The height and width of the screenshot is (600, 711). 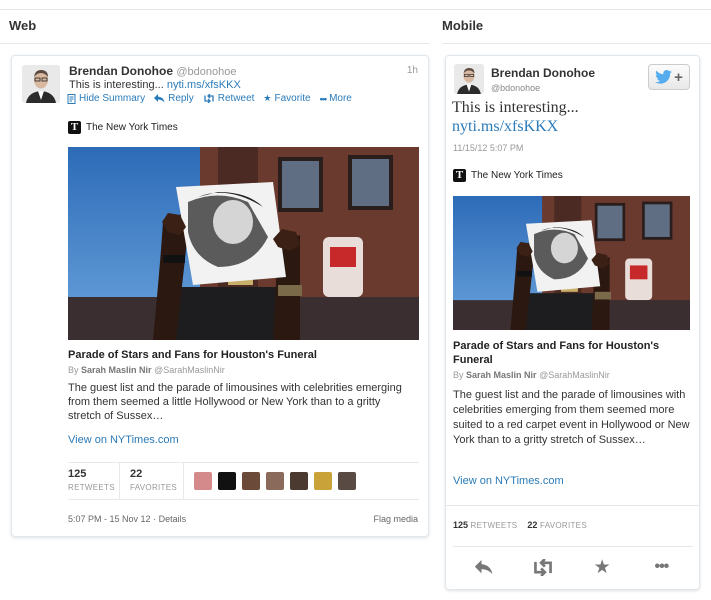 What do you see at coordinates (236, 98) in the screenshot?
I see `retweet-label: Retweet` at bounding box center [236, 98].